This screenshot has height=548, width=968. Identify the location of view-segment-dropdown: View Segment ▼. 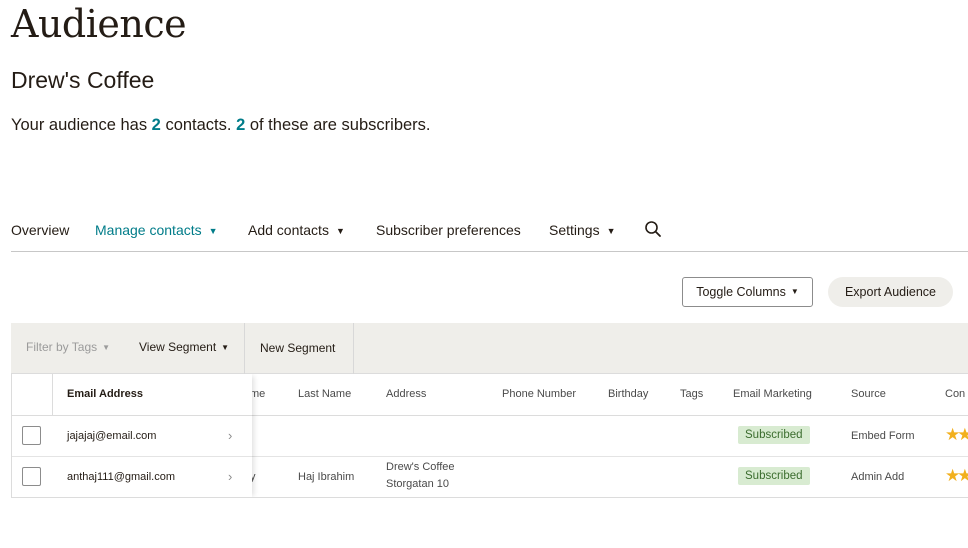
(184, 347).